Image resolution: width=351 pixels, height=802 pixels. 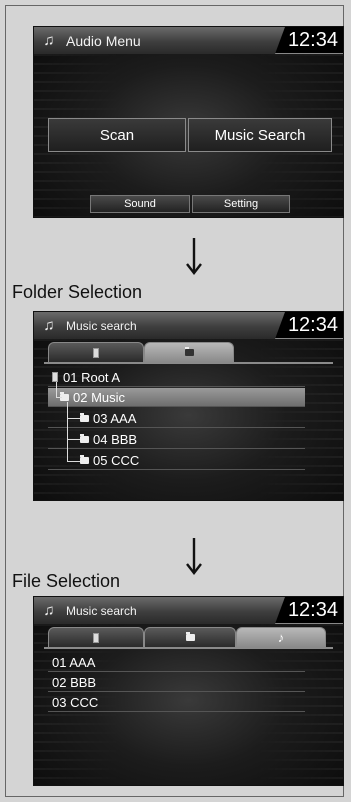 What do you see at coordinates (92, 377) in the screenshot?
I see `row-label: 01 Root A` at bounding box center [92, 377].